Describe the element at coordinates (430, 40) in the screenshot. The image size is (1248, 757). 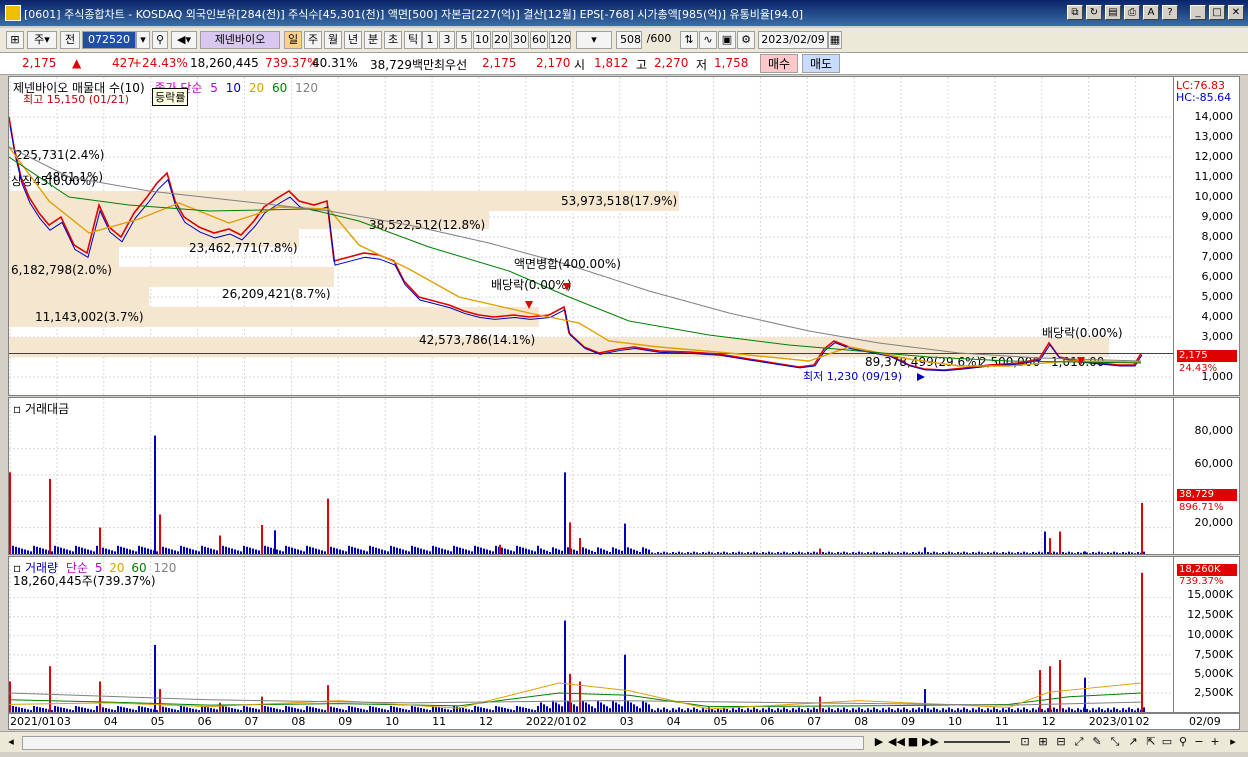
I see `interval-button: 1` at that location.